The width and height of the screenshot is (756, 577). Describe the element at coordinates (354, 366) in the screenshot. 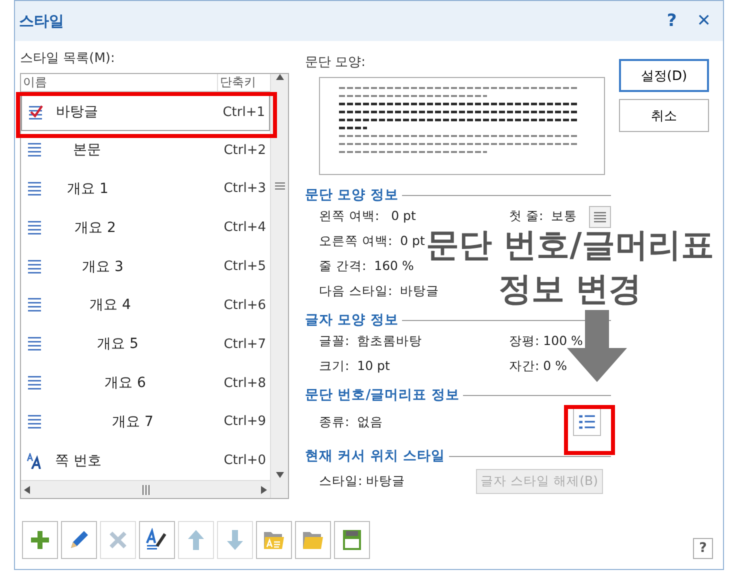

I see `info-text: 크기: 10 pt` at that location.